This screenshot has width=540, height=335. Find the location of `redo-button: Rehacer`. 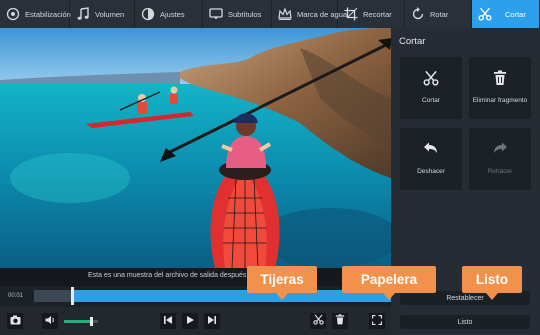

redo-button: Rehacer is located at coordinates (500, 159).